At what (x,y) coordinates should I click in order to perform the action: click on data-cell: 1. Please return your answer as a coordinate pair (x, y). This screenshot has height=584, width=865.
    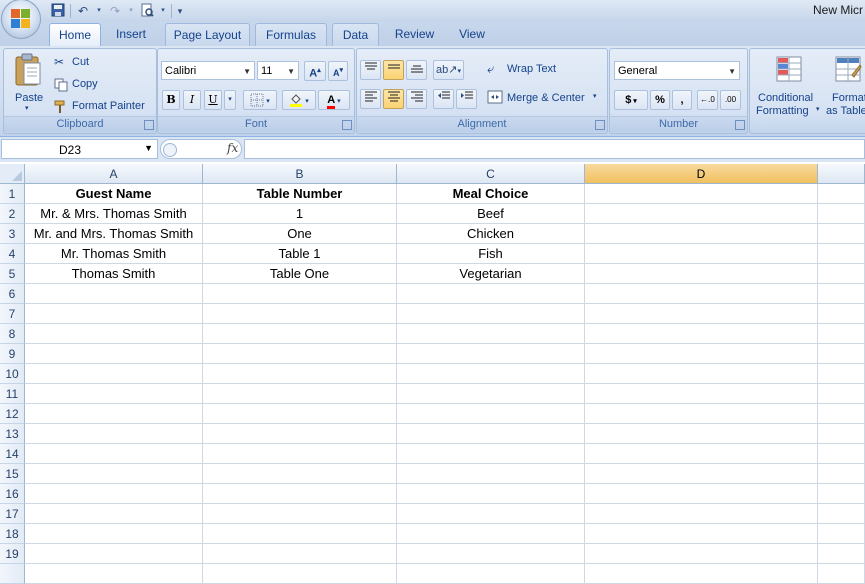
    Looking at the image, I should click on (300, 214).